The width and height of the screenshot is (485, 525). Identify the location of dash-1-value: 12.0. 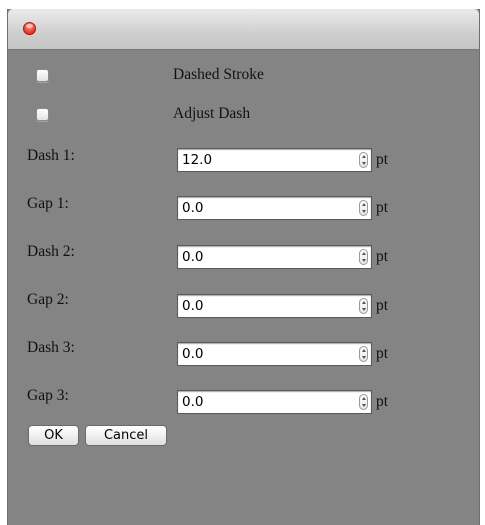
(197, 160).